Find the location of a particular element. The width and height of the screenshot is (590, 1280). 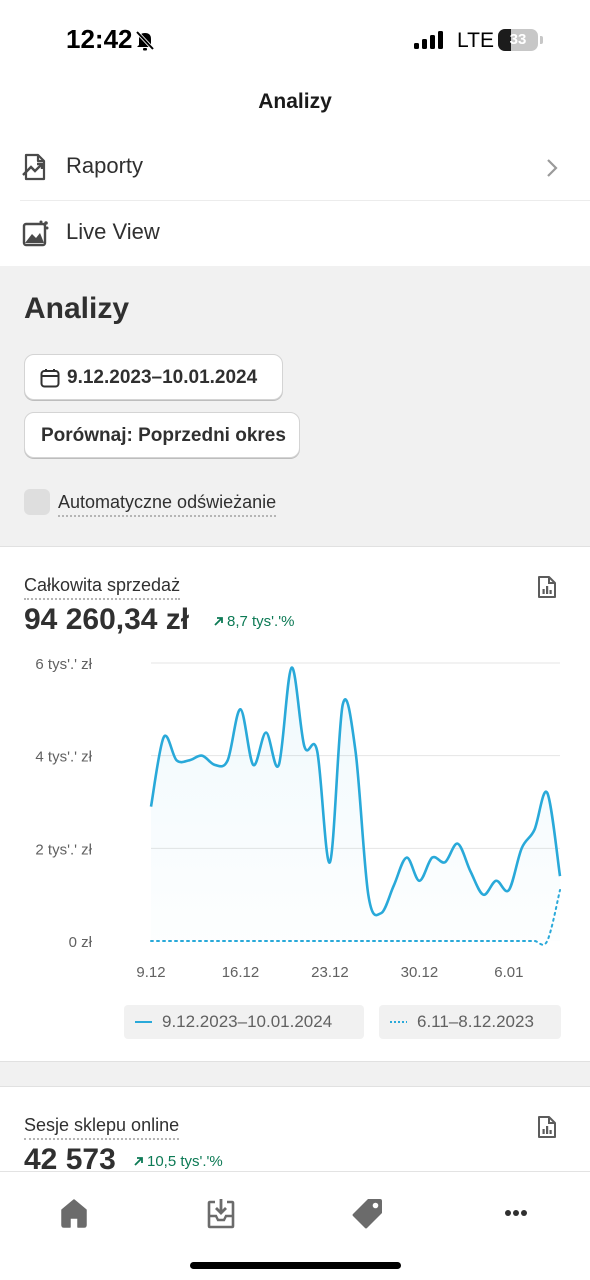

compare-button: Porównaj: Poprzedni okres is located at coordinates (162, 435).